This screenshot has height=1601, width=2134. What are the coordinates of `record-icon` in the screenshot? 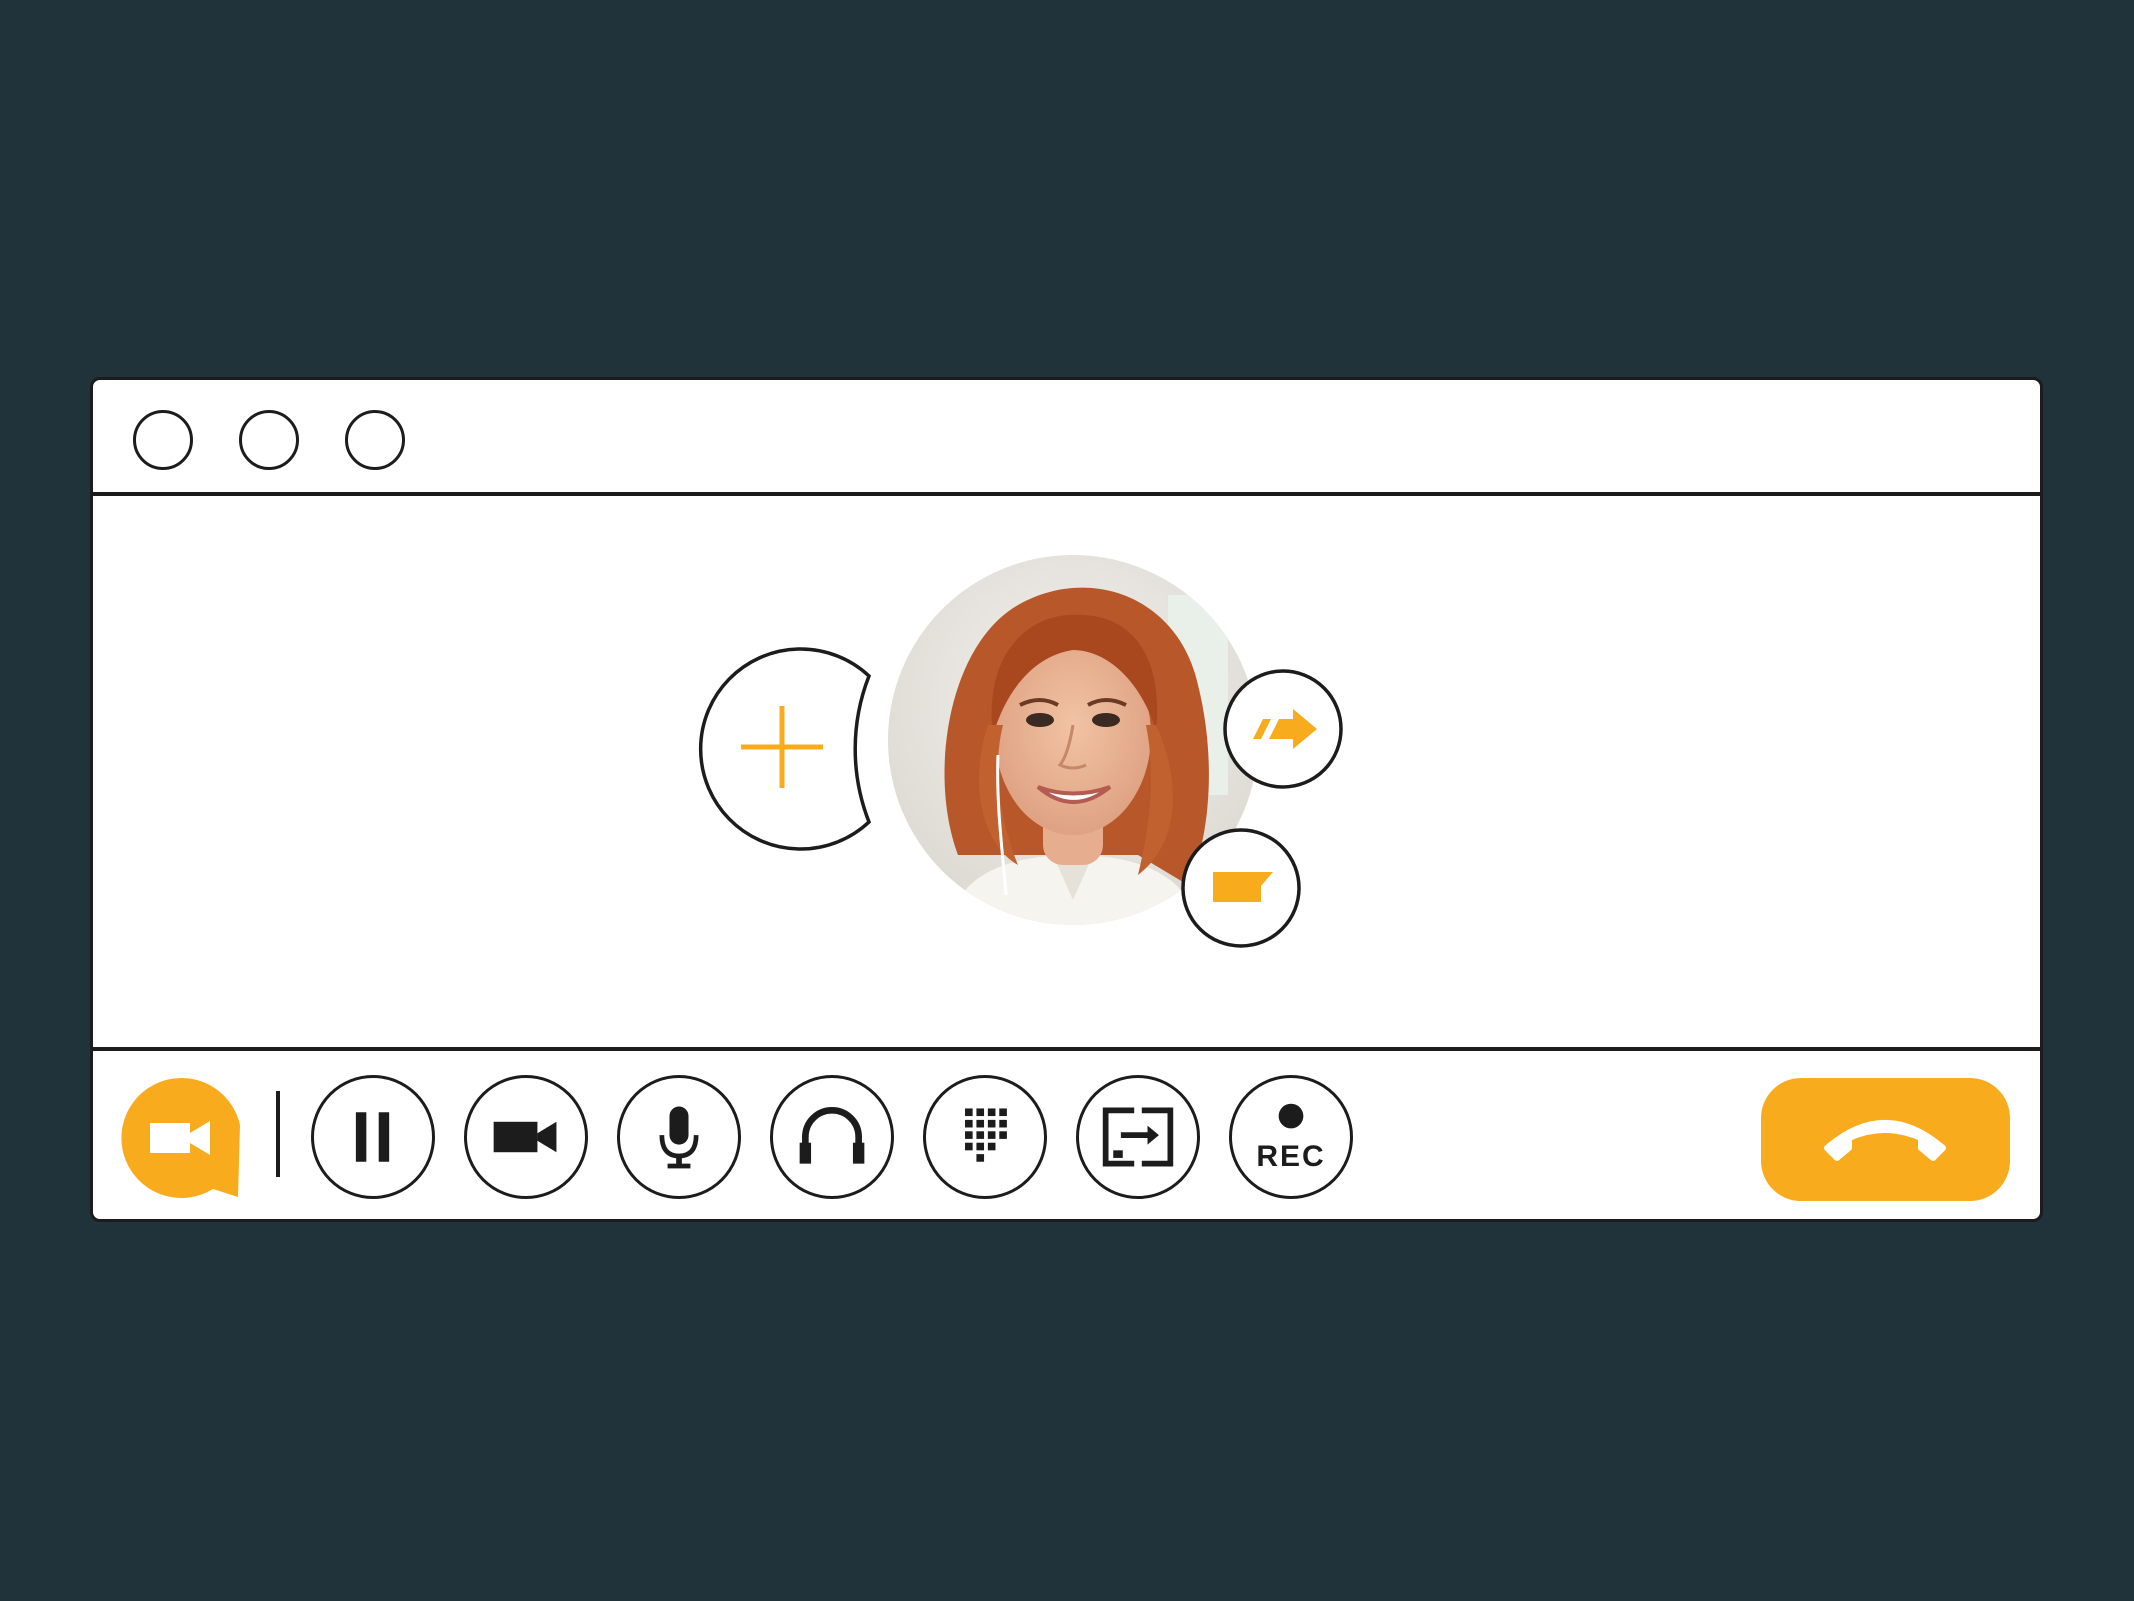 It's located at (1291, 1116).